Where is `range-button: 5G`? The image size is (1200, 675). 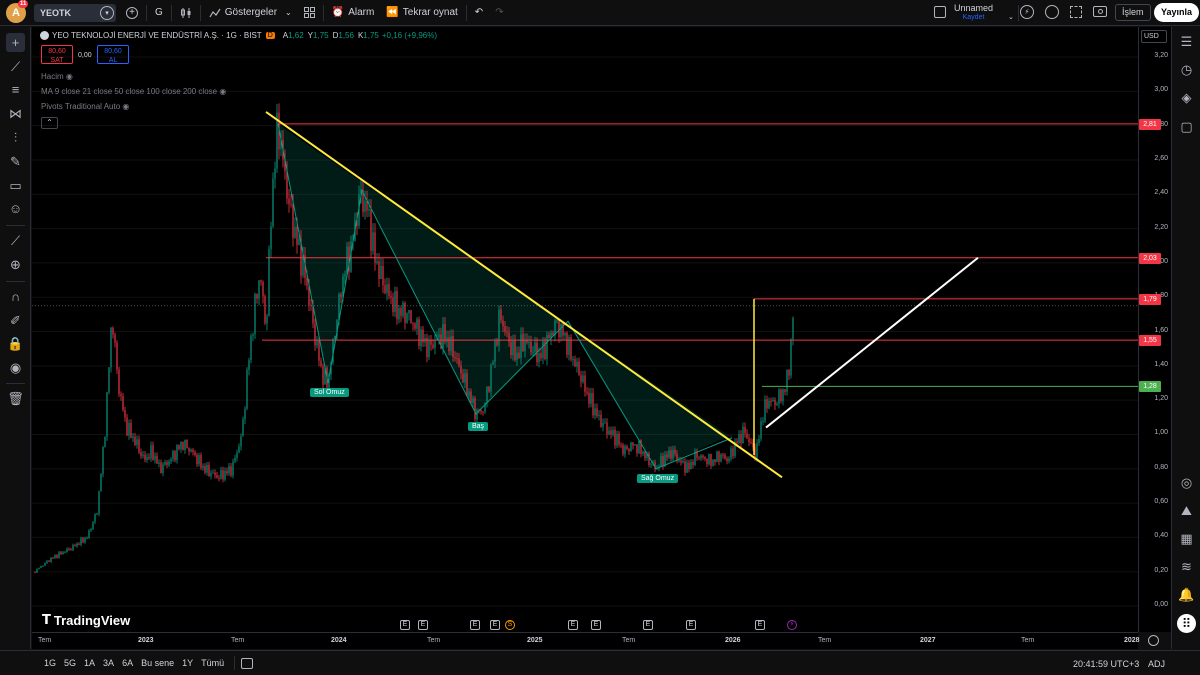
range-button: 5G is located at coordinates (70, 663).